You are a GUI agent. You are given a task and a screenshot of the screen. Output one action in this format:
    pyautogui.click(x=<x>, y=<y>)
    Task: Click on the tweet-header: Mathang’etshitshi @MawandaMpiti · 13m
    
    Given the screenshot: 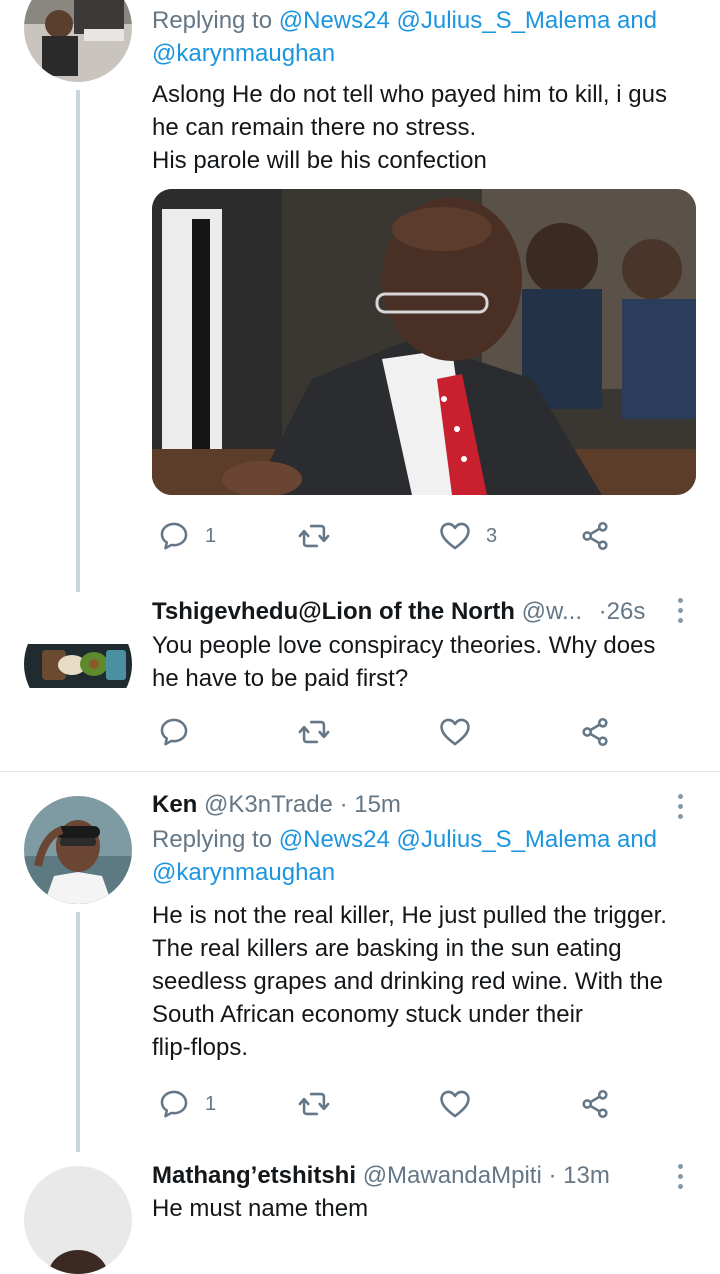 What is the action you would take?
    pyautogui.click(x=416, y=1176)
    